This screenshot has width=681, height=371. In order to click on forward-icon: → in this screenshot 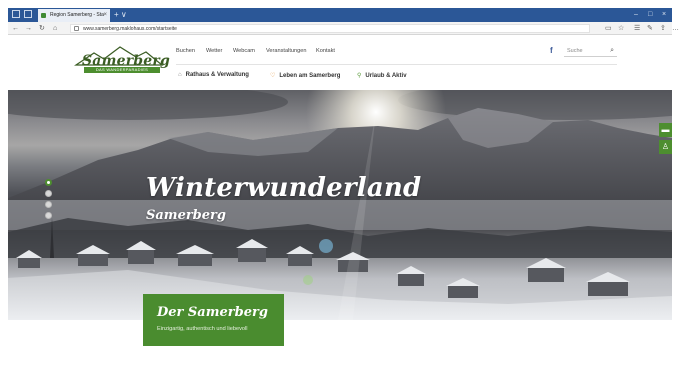, I will do `click(28, 28)`.